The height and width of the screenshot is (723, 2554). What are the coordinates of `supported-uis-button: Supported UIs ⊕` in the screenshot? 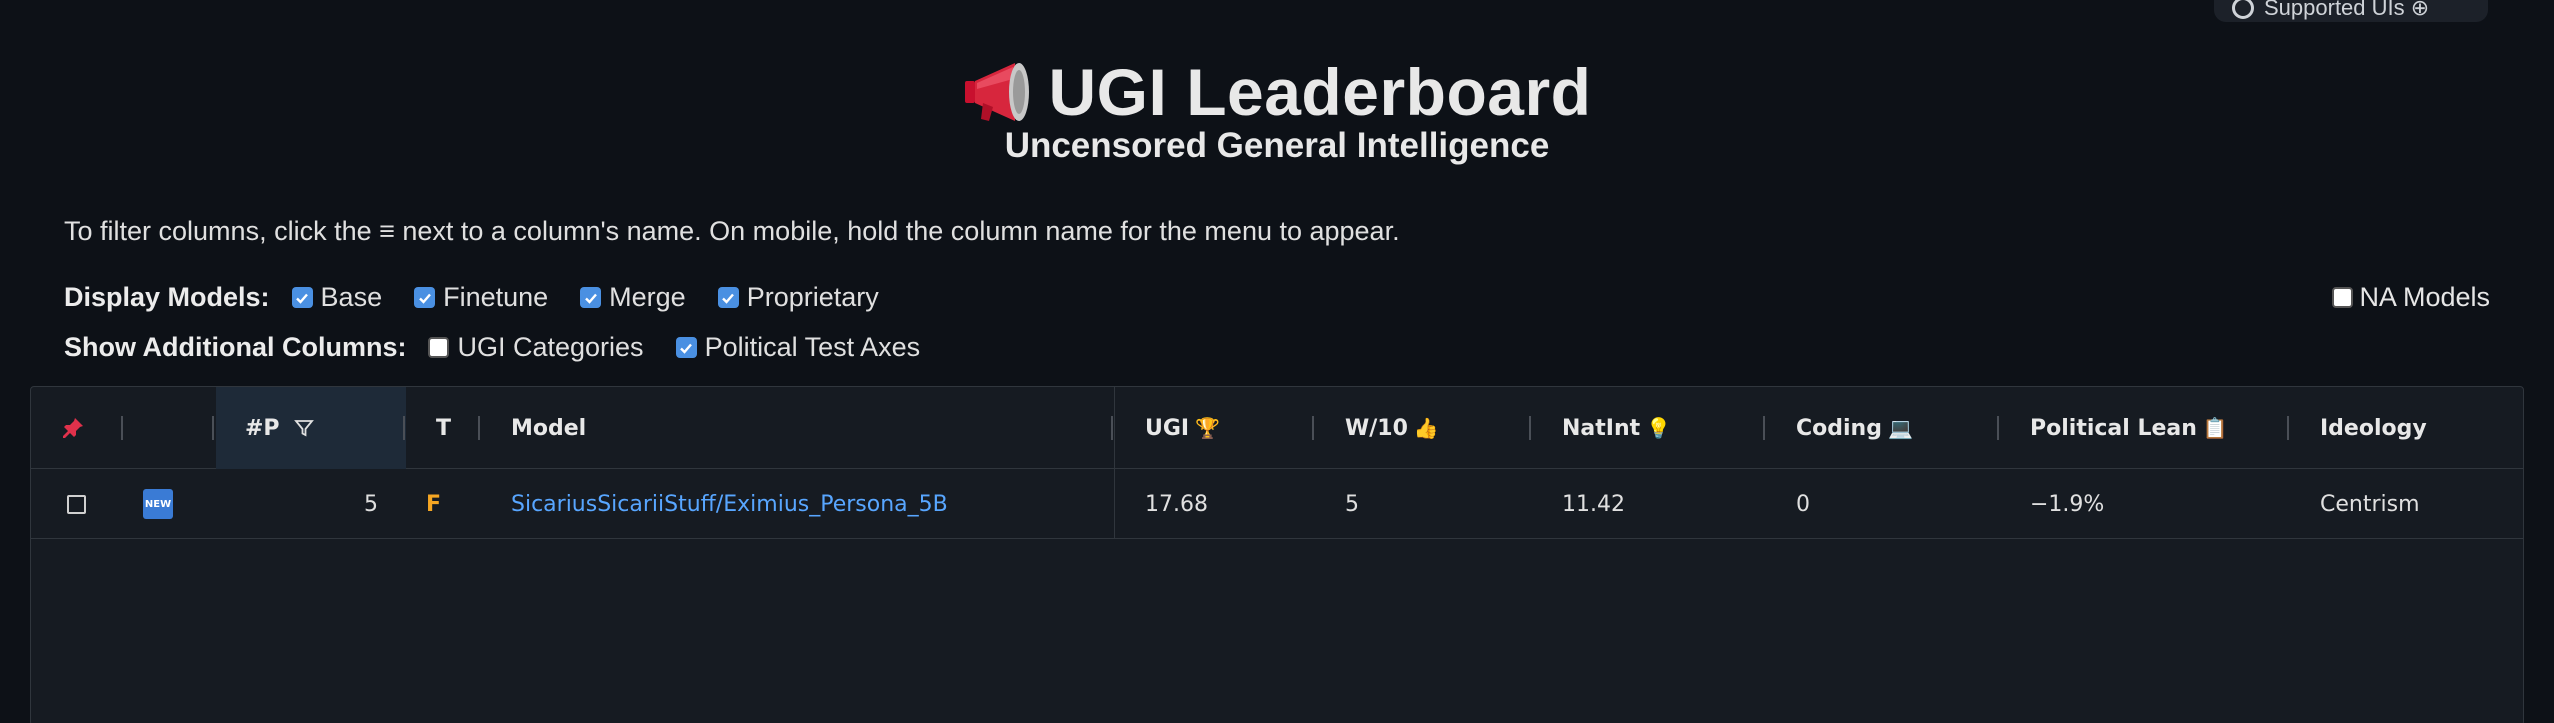 It's located at (2351, 11).